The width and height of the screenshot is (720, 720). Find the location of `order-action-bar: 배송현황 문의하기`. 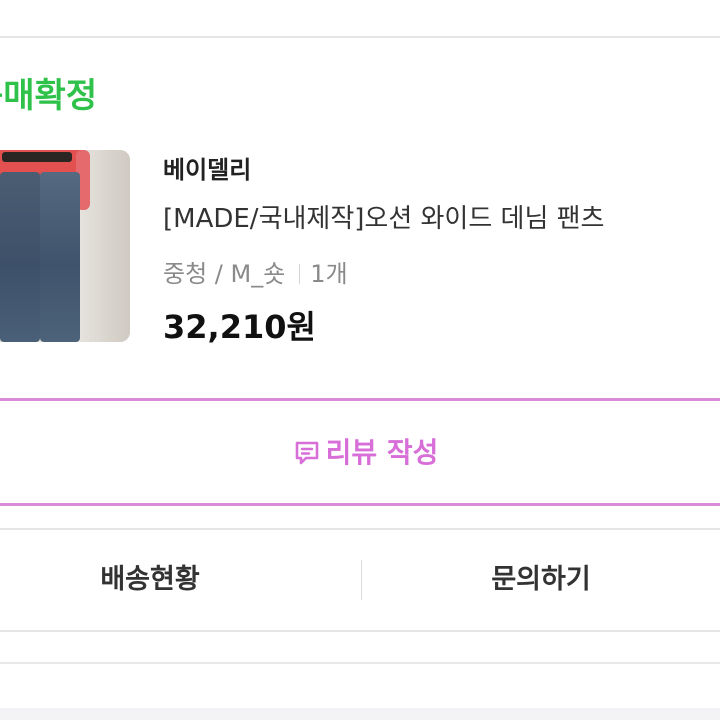

order-action-bar: 배송현황 문의하기 is located at coordinates (360, 580).